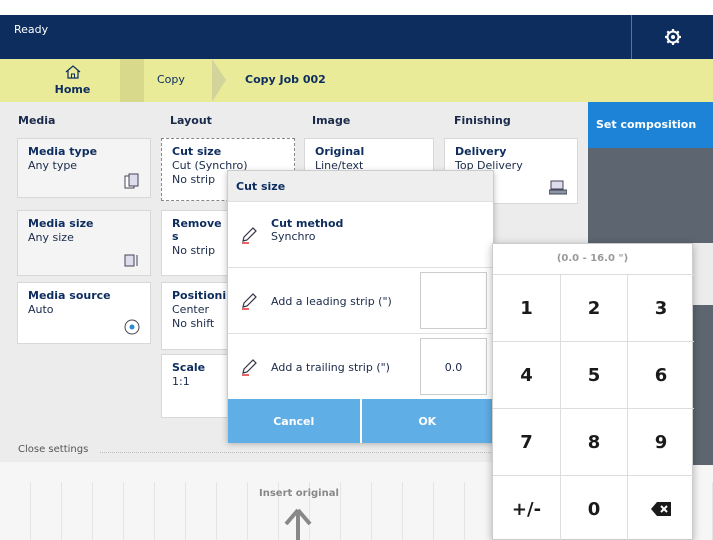  What do you see at coordinates (482, 120) in the screenshot?
I see `column-finishing: Finishing` at bounding box center [482, 120].